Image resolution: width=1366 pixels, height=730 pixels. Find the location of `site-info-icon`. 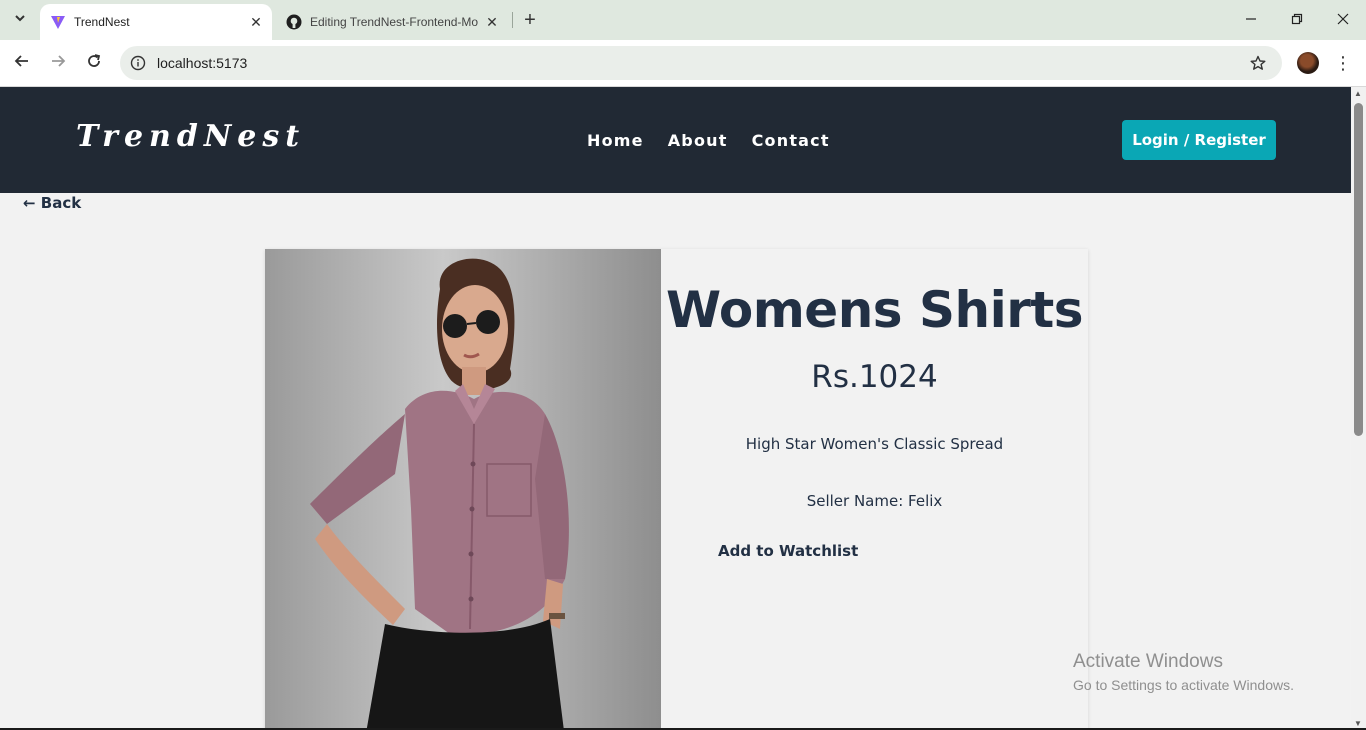

site-info-icon is located at coordinates (138, 63).